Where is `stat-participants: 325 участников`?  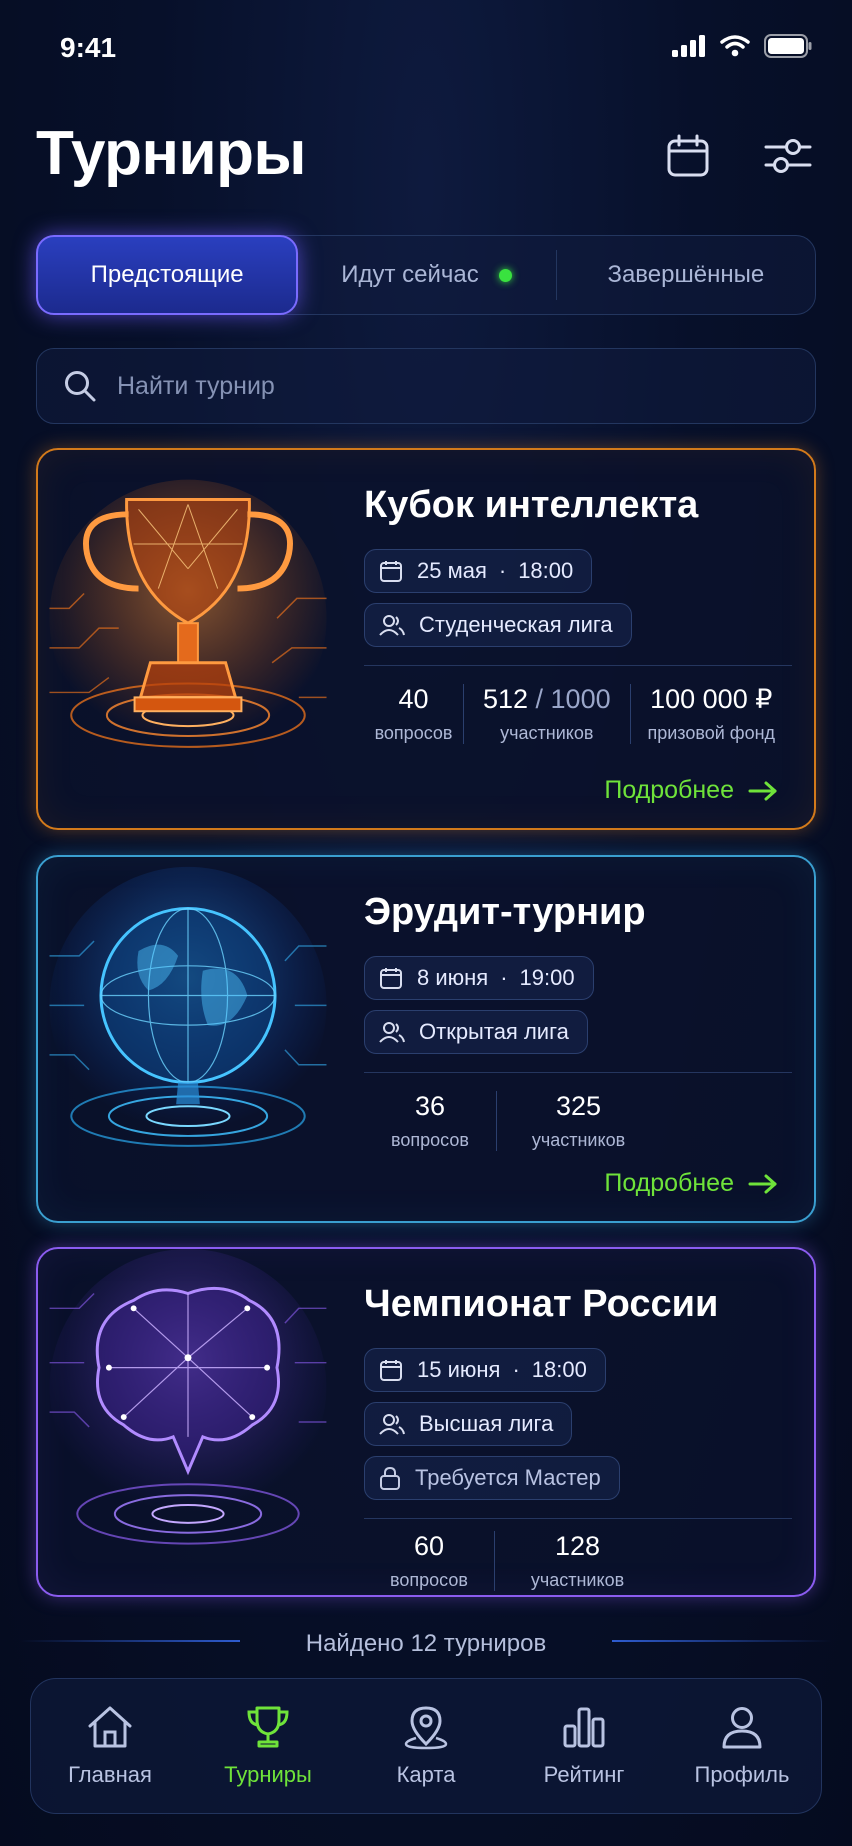 stat-participants: 325 участников is located at coordinates (578, 1121).